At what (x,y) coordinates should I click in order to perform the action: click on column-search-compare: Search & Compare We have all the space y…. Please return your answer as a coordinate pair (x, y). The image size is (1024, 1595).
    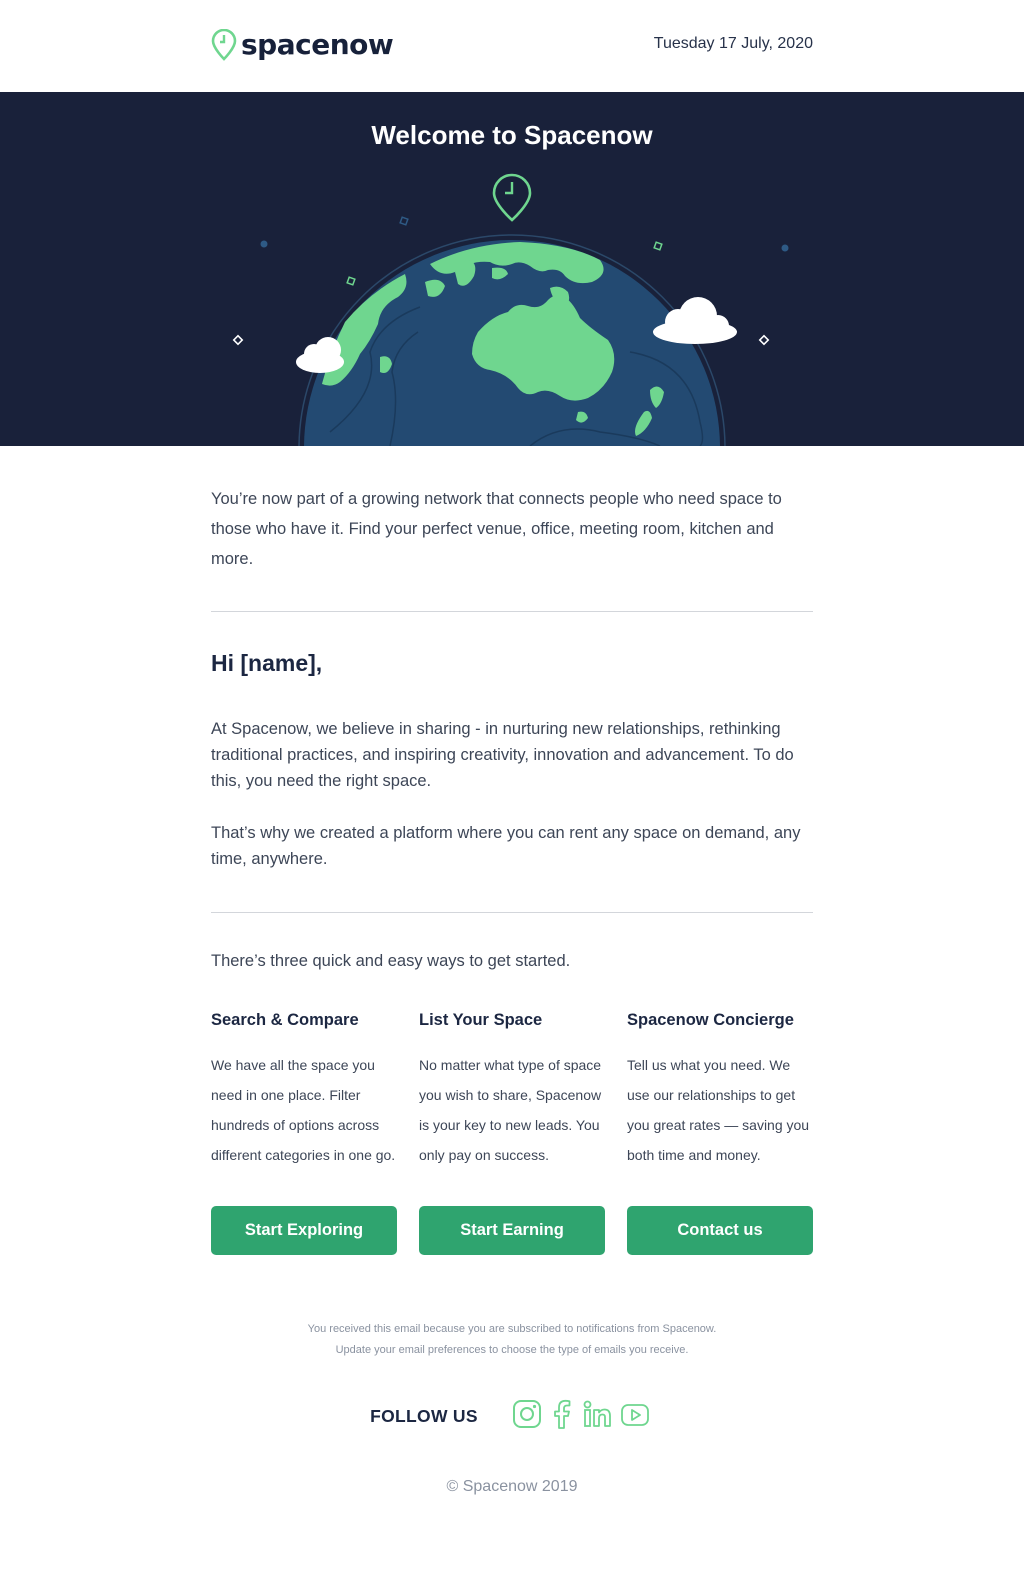
    Looking at the image, I should click on (304, 1090).